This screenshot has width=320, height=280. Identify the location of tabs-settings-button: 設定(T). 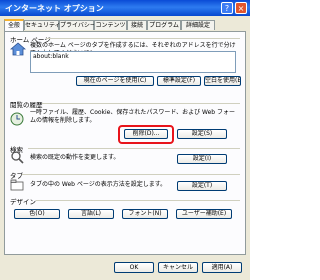
(202, 186).